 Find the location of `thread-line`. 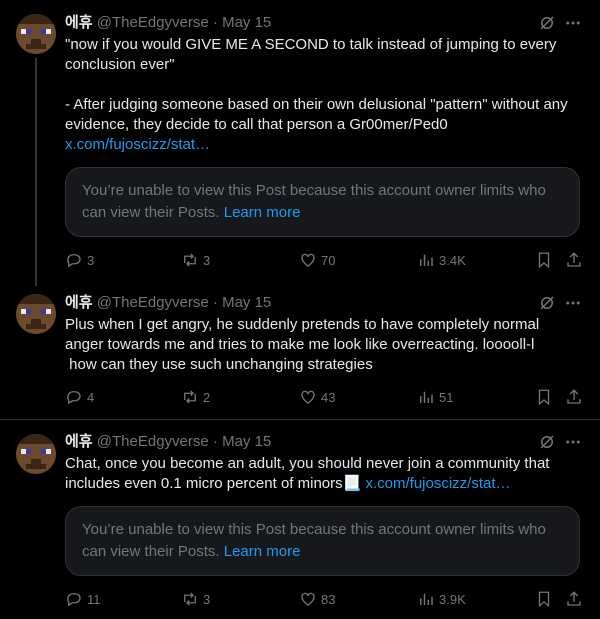

thread-line is located at coordinates (36, 172).